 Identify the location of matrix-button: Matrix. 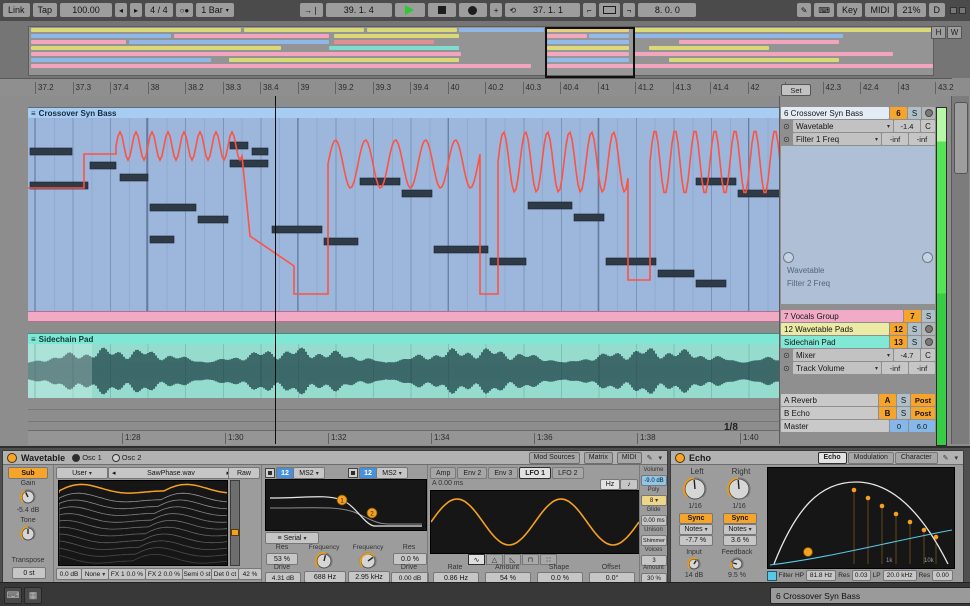
(598, 457).